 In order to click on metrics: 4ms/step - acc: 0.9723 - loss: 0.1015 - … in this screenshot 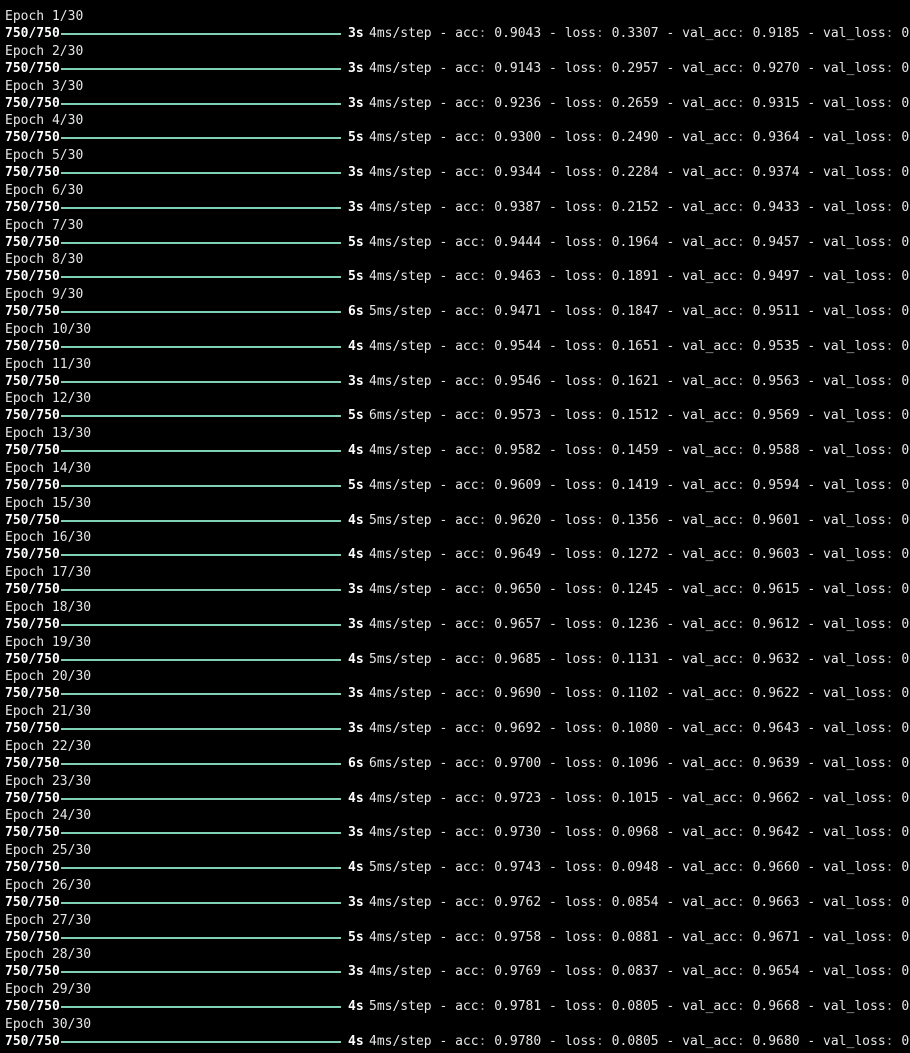, I will do `click(639, 798)`.